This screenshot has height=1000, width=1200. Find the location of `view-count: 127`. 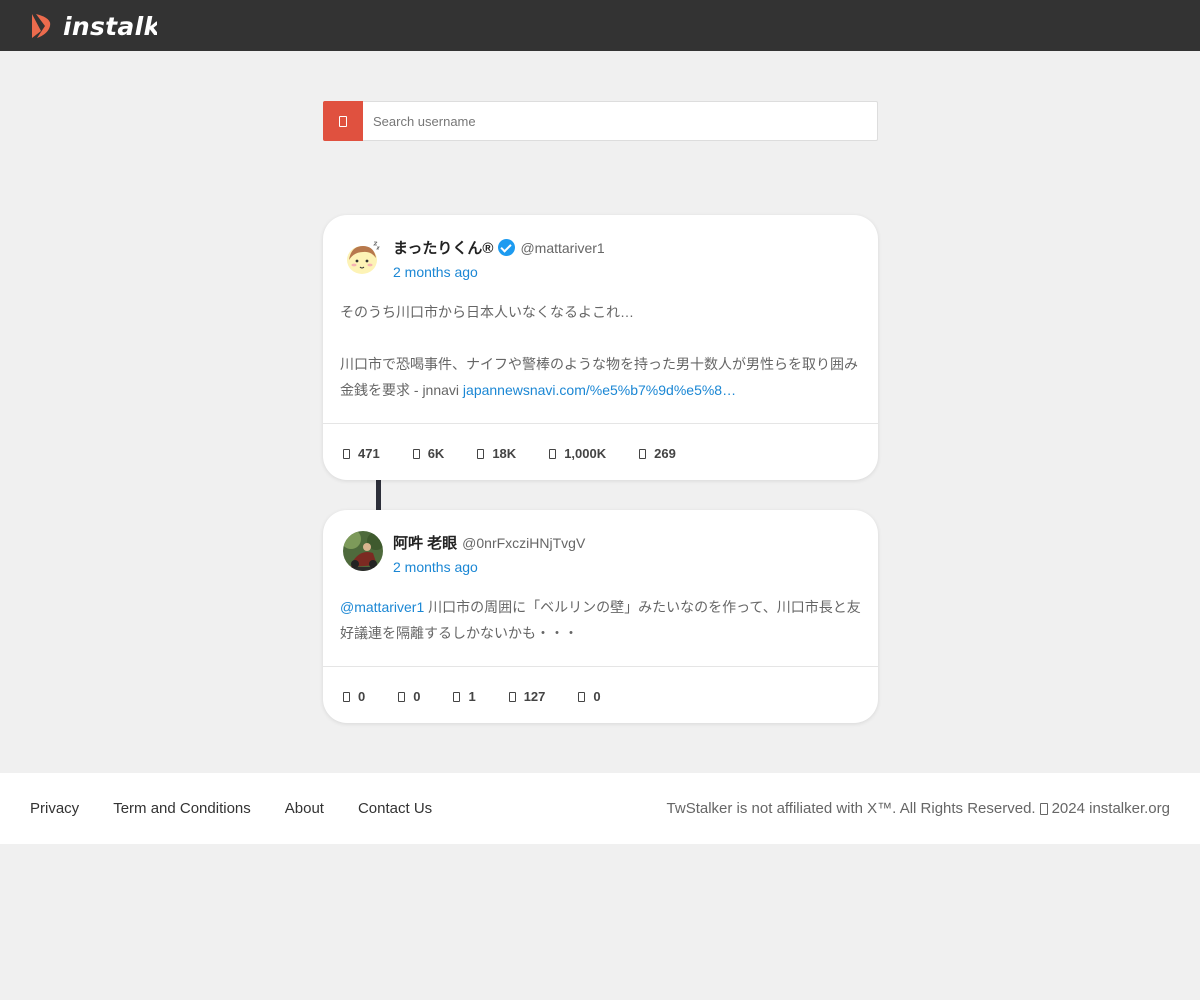

view-count: 127 is located at coordinates (534, 696).